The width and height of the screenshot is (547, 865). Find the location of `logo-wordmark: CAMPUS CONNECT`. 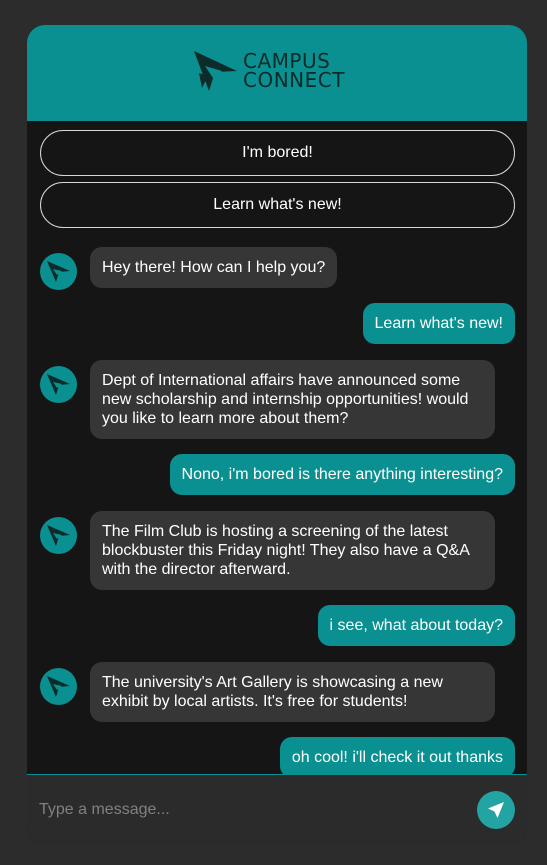

logo-wordmark: CAMPUS CONNECT is located at coordinates (294, 71).